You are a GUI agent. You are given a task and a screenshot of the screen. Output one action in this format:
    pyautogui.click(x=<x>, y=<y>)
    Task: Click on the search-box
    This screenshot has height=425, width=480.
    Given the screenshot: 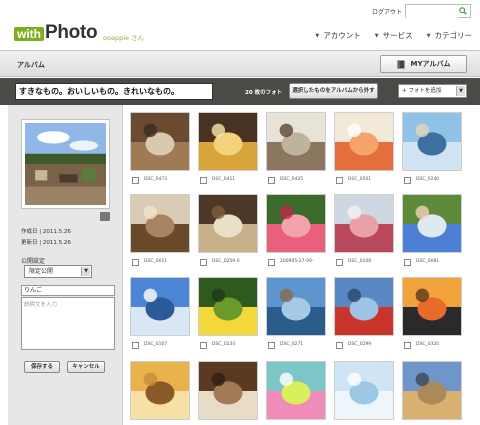 What is the action you would take?
    pyautogui.click(x=438, y=14)
    